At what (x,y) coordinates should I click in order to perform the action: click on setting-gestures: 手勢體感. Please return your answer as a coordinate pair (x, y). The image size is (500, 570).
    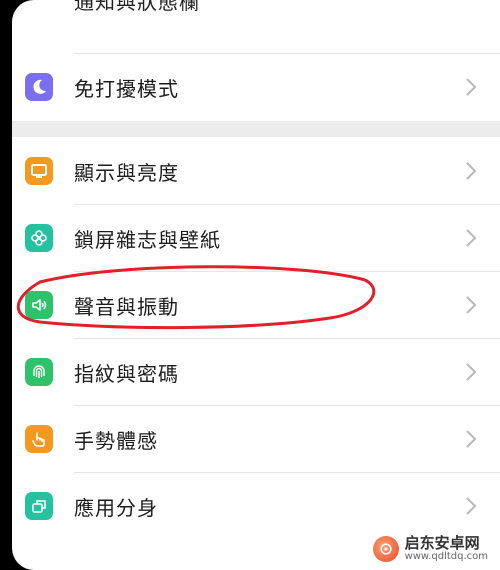
    Looking at the image, I should click on (256, 439).